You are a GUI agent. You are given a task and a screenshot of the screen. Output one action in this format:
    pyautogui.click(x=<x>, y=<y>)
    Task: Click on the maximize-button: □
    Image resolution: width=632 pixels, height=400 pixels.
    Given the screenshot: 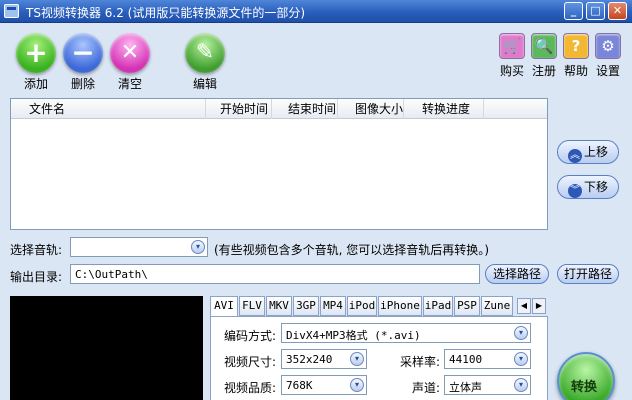 What is the action you would take?
    pyautogui.click(x=595, y=11)
    